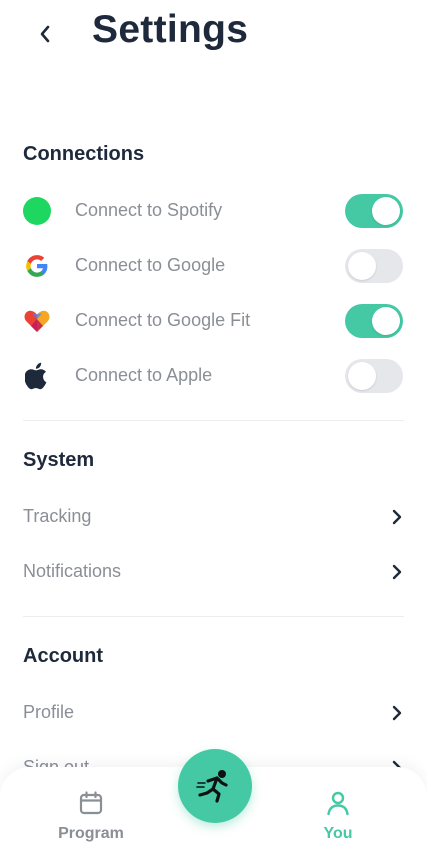  Describe the element at coordinates (213, 572) in the screenshot. I see `notifications-row: Notifications` at that location.